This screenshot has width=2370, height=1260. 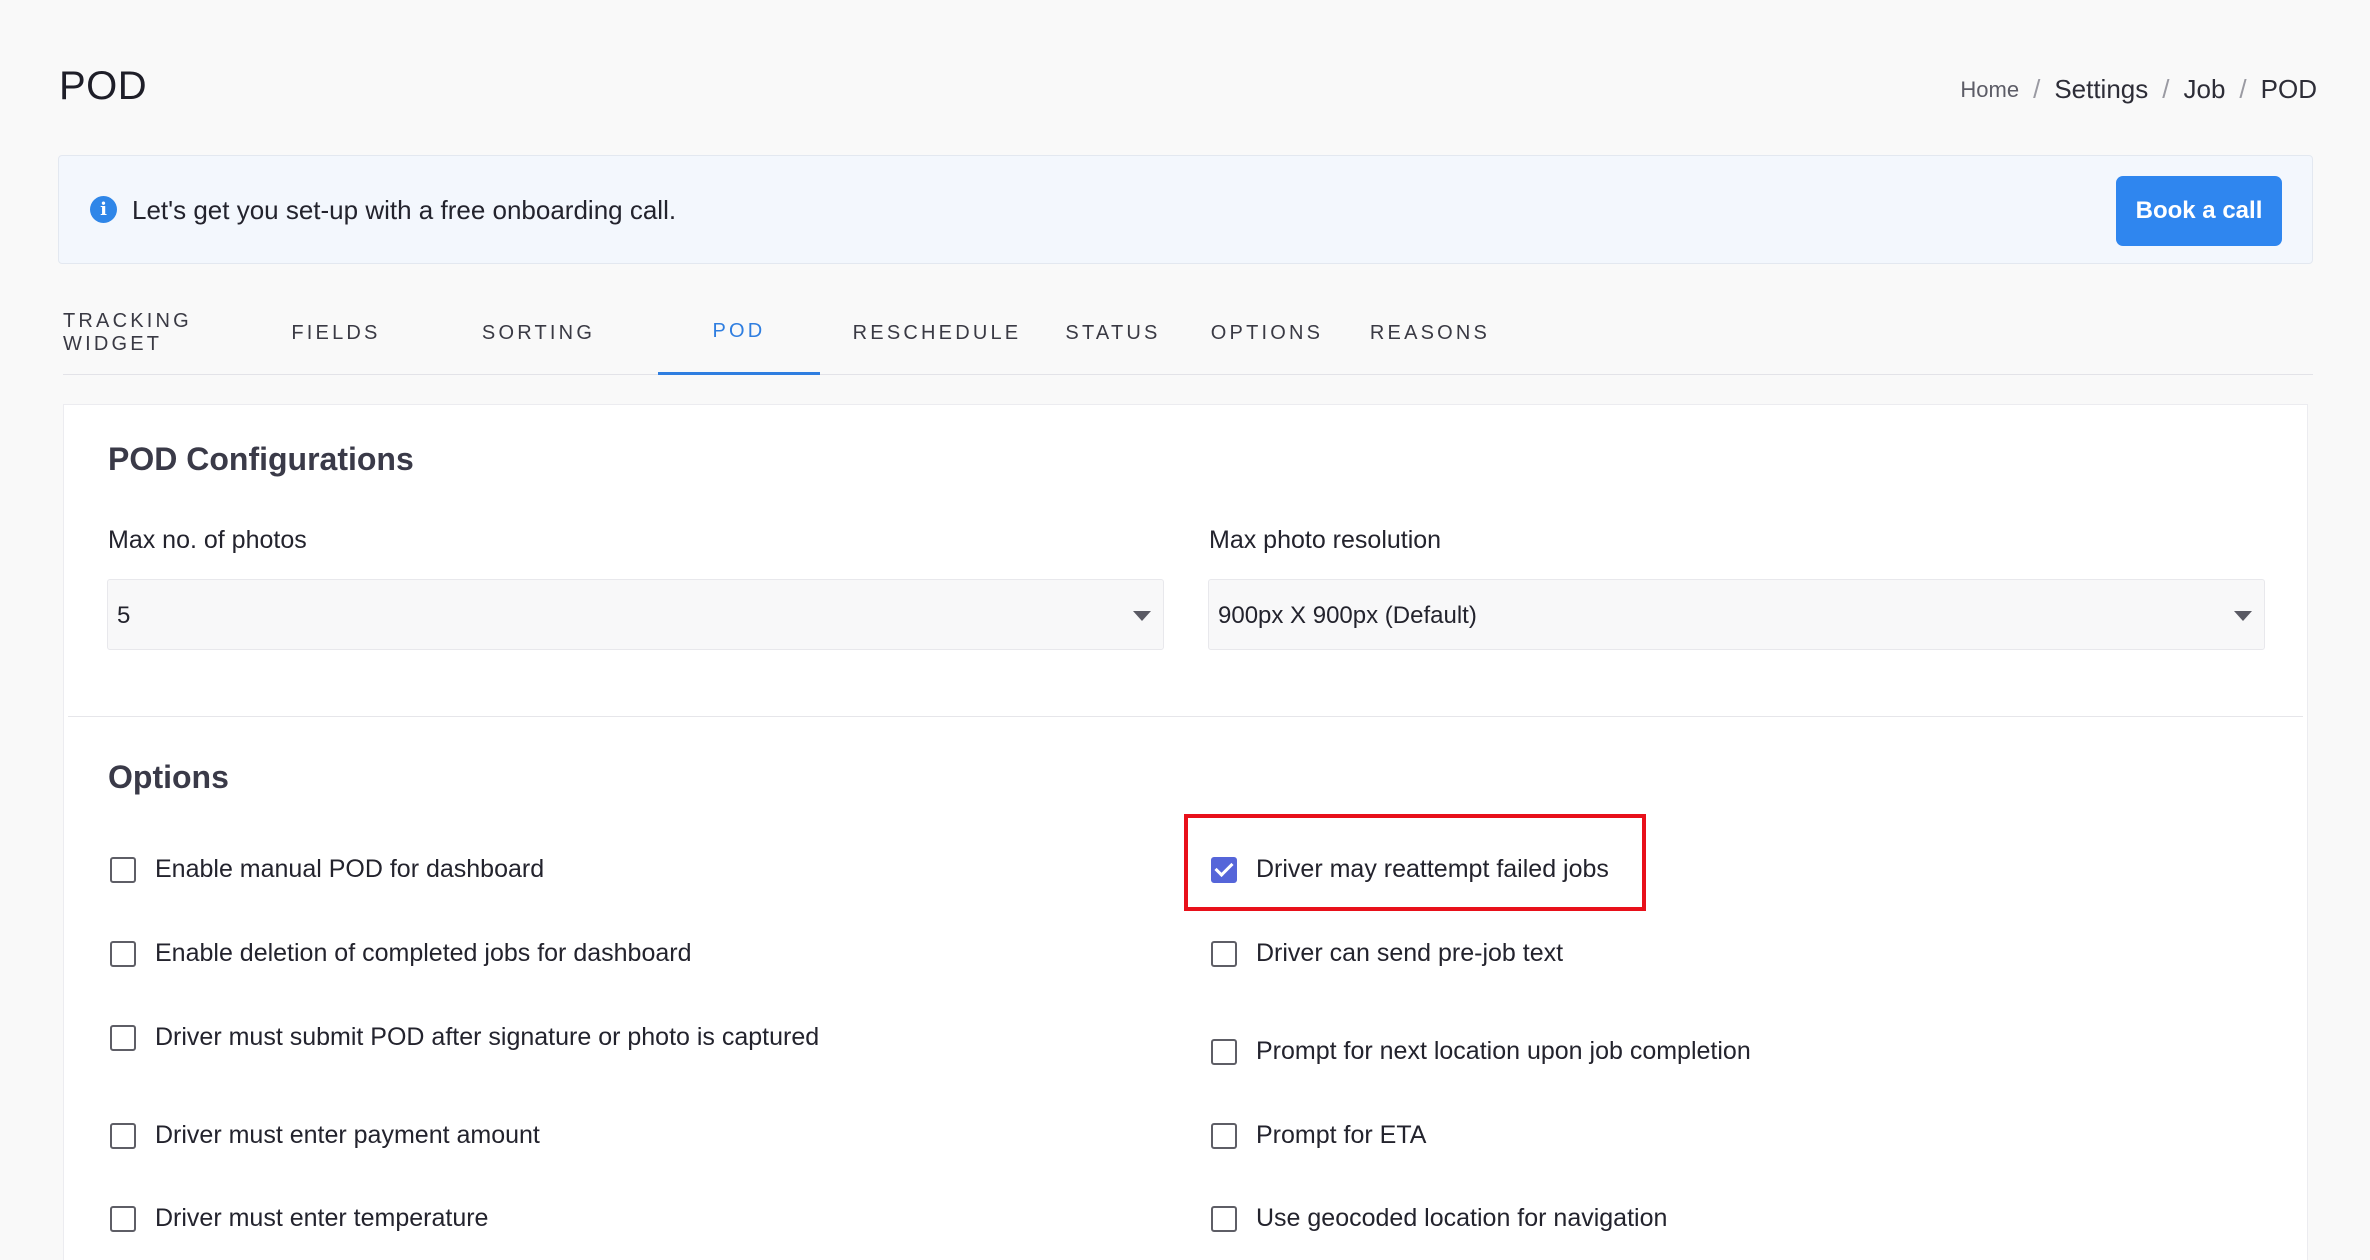 What do you see at coordinates (1736, 614) in the screenshot?
I see `max-resolution-select: 900px X 900px (Default)` at bounding box center [1736, 614].